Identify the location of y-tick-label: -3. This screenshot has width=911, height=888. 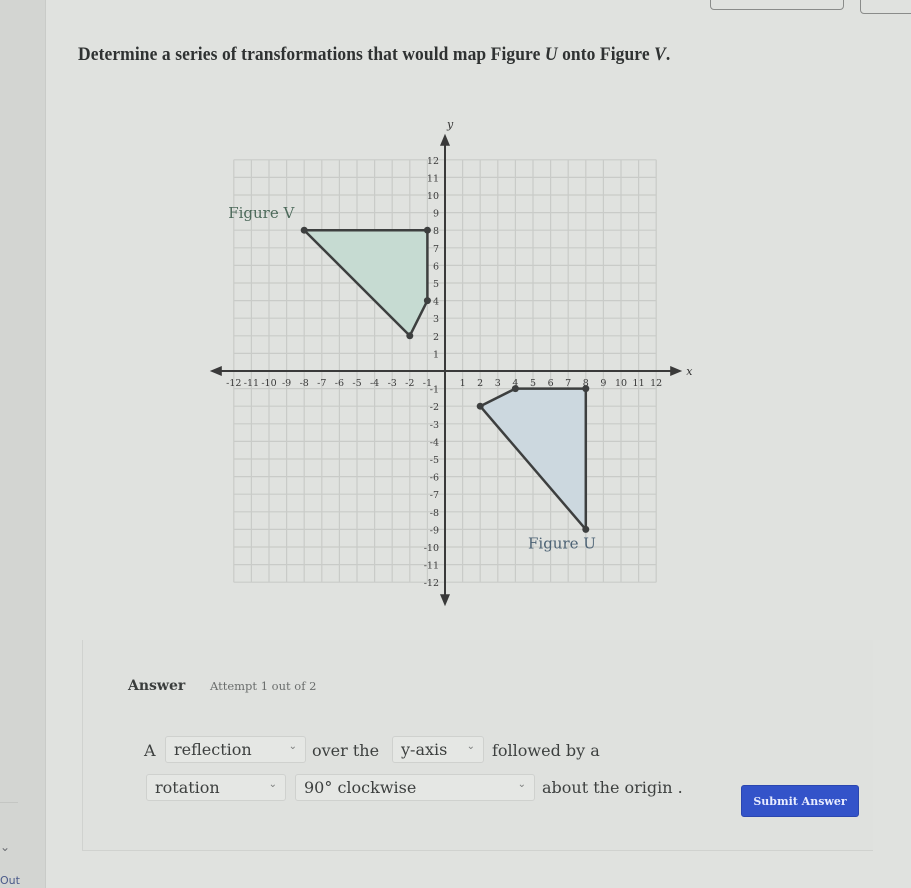
(434, 425).